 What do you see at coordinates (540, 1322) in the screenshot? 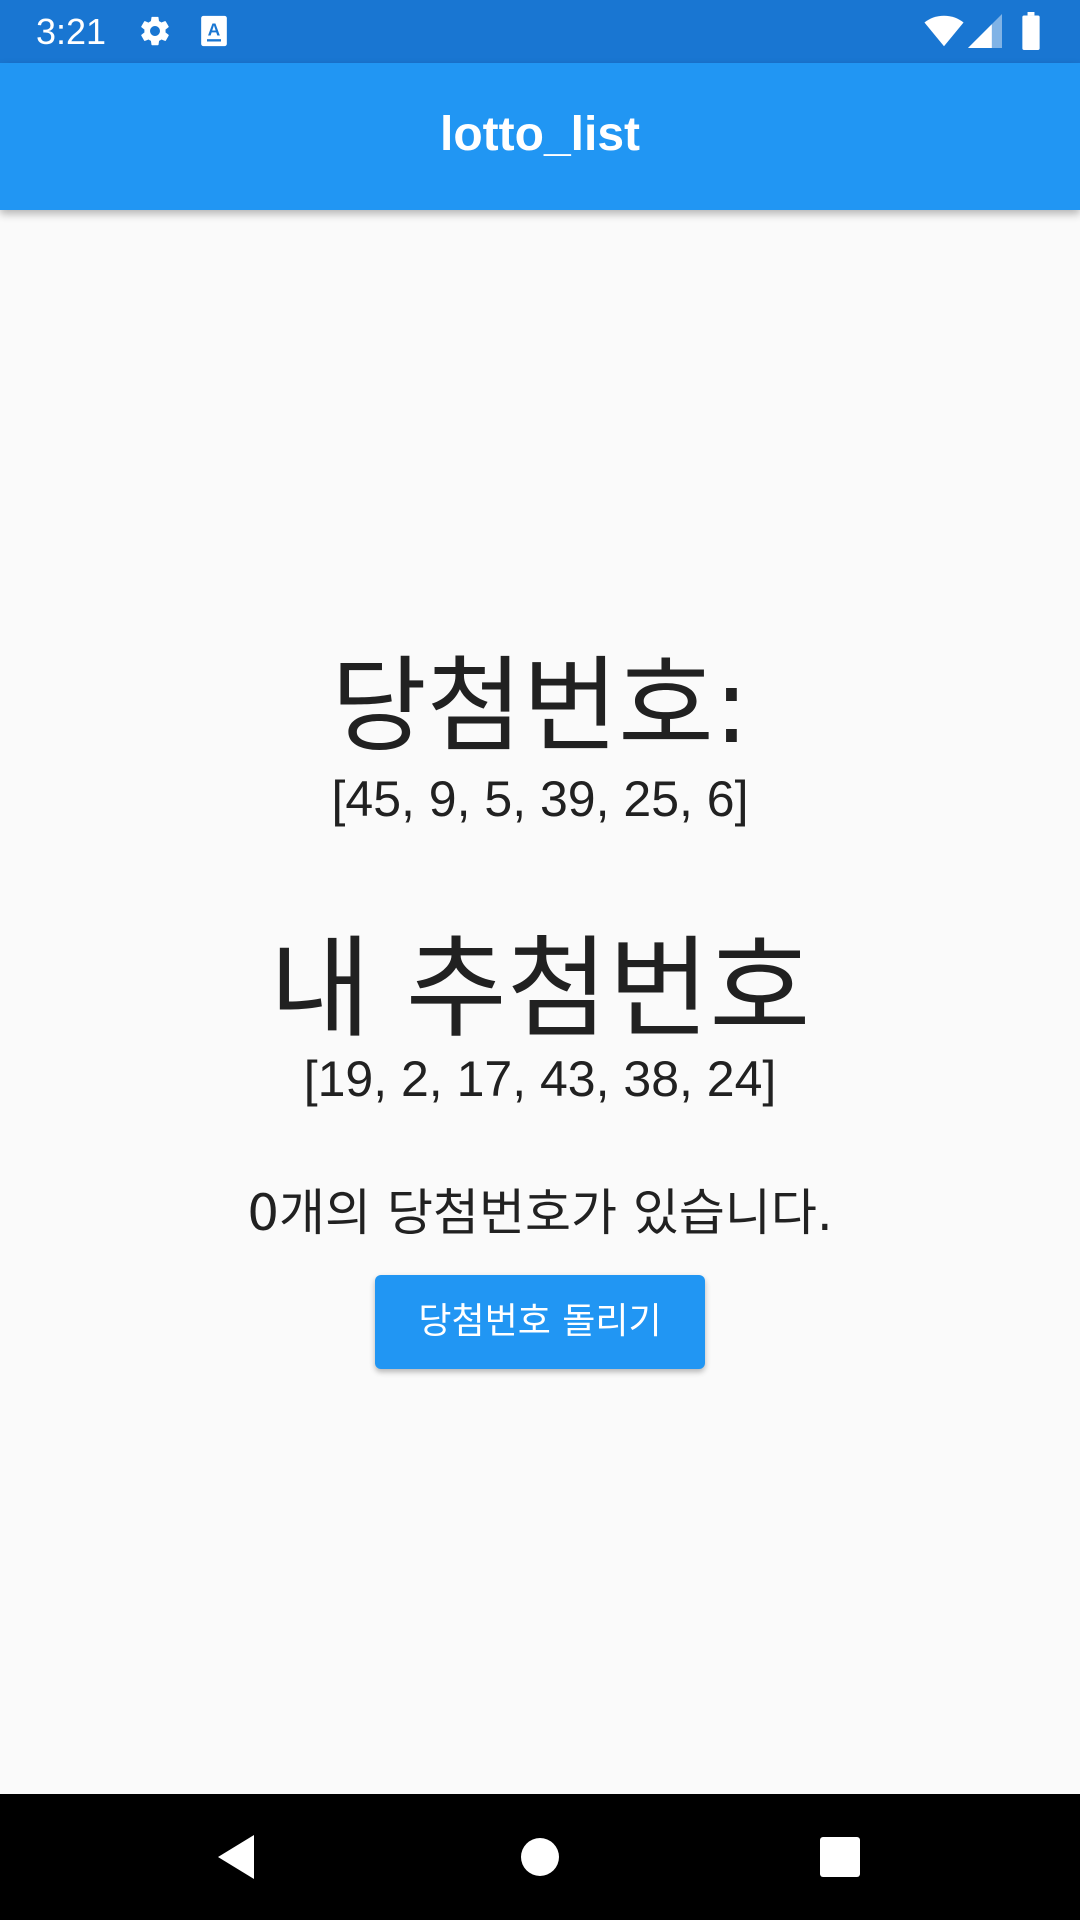
I see `draw-numbers-button: 당첨번호 돌리기` at bounding box center [540, 1322].